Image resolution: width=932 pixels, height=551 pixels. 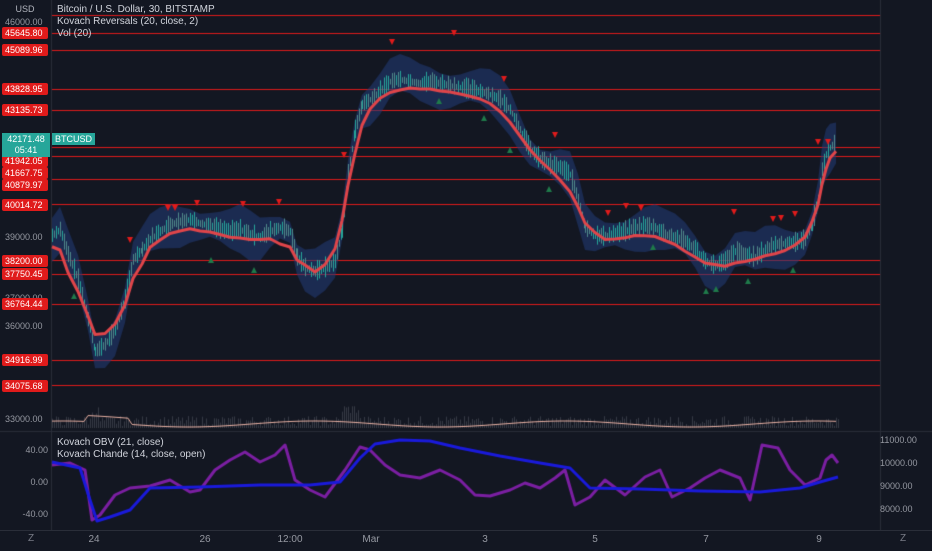 What do you see at coordinates (25, 185) in the screenshot?
I see `level-label: 40879.97` at bounding box center [25, 185].